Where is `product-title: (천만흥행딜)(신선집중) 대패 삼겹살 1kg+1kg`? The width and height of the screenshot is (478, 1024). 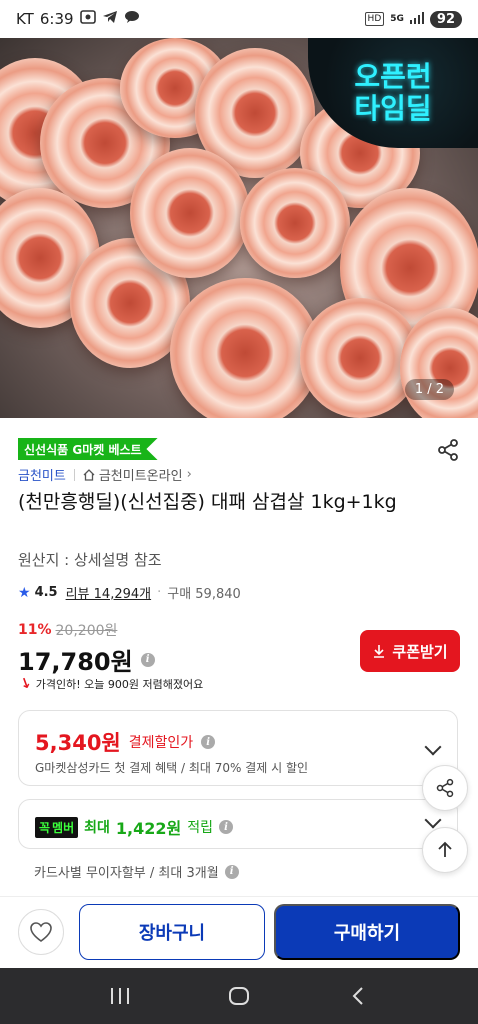 product-title: (천만흥행딜)(신선집중) 대패 삼겹살 1kg+1kg is located at coordinates (207, 502).